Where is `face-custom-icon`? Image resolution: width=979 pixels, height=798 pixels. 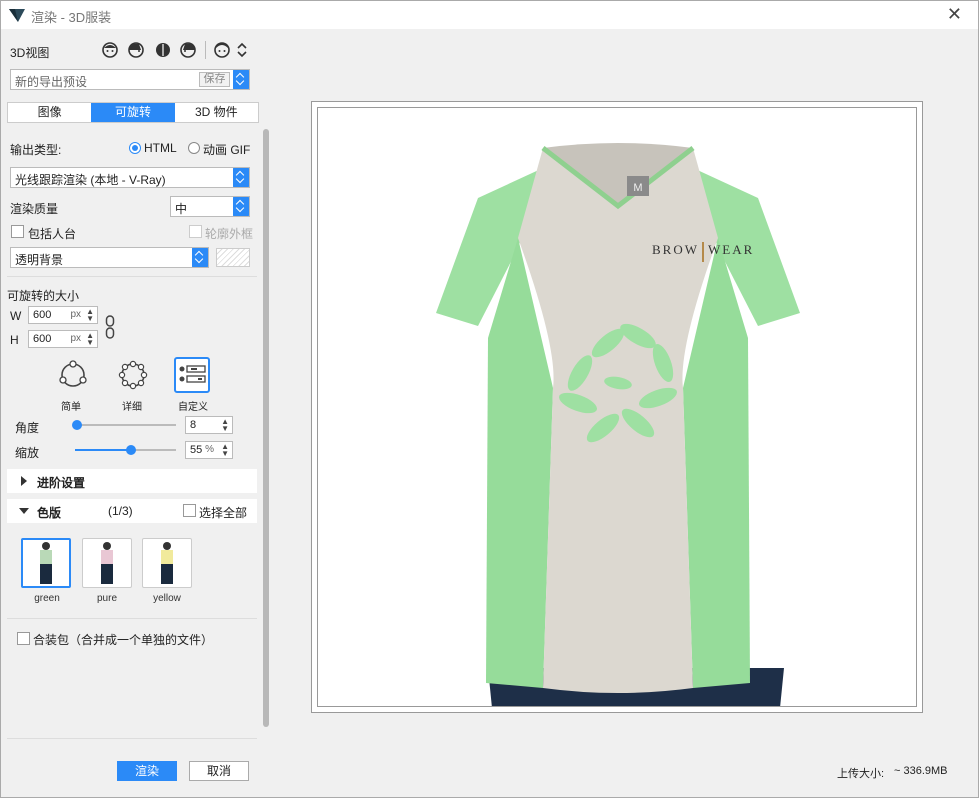 face-custom-icon is located at coordinates (222, 50).